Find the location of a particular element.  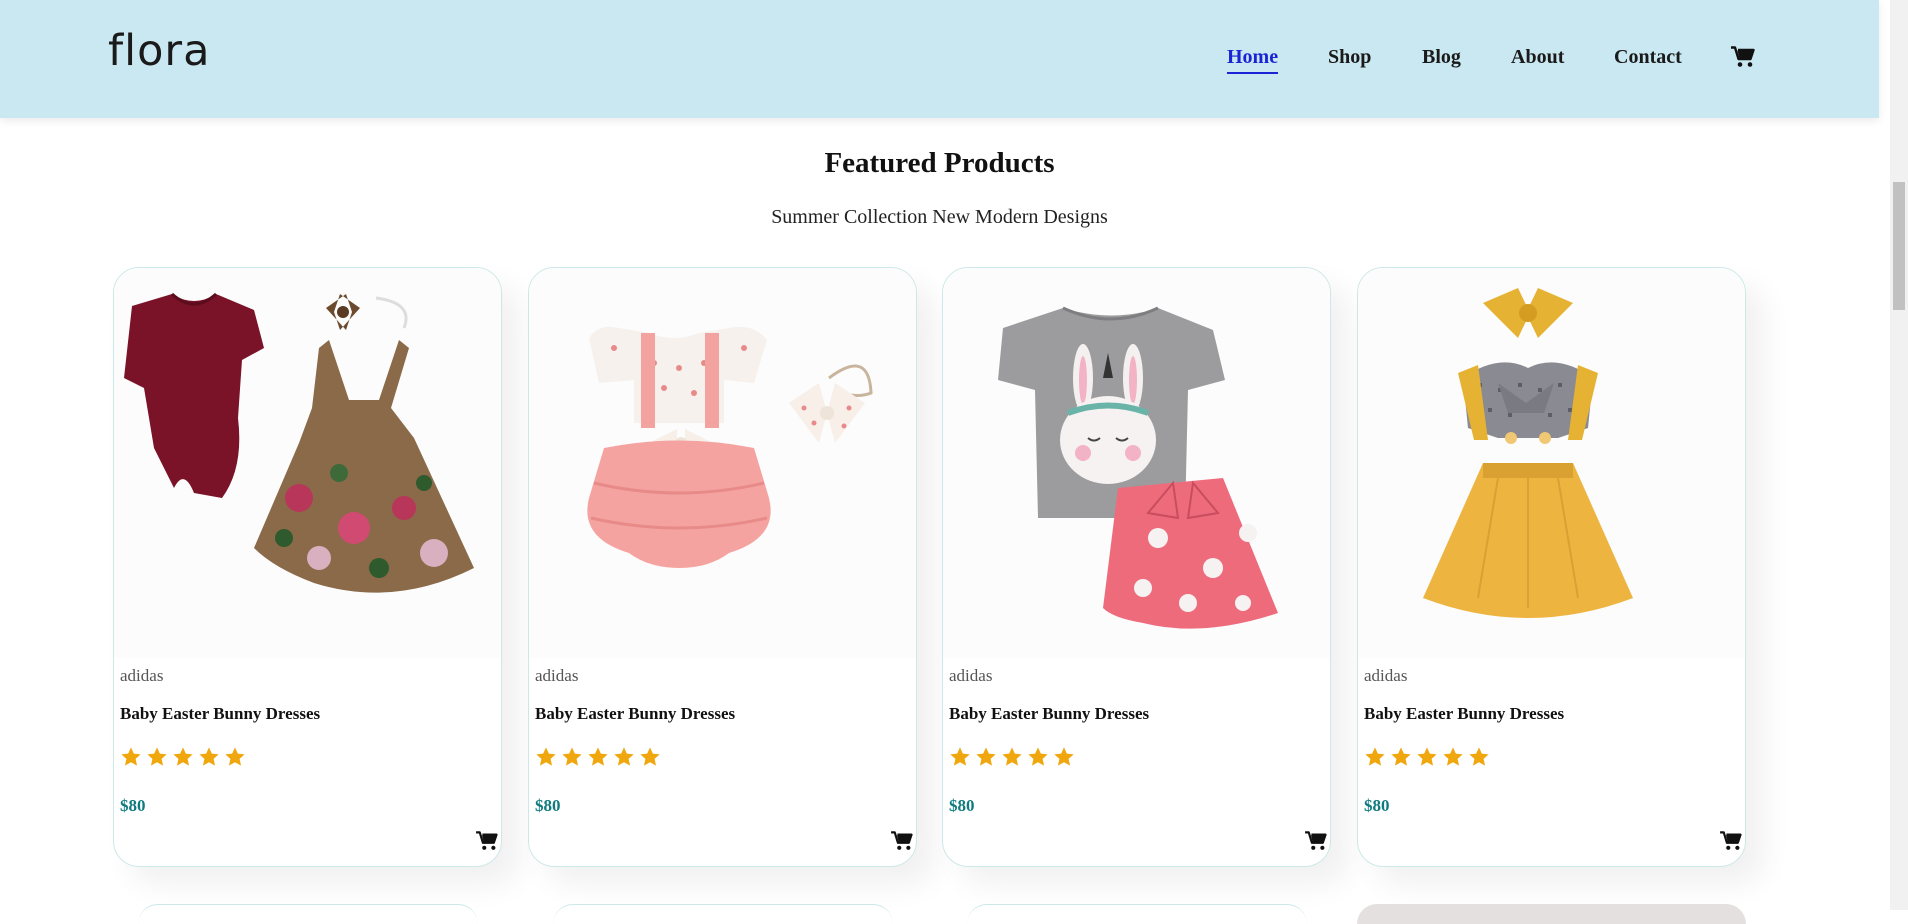

site-header: flora Home Shop Blog About Contact is located at coordinates (939, 59).